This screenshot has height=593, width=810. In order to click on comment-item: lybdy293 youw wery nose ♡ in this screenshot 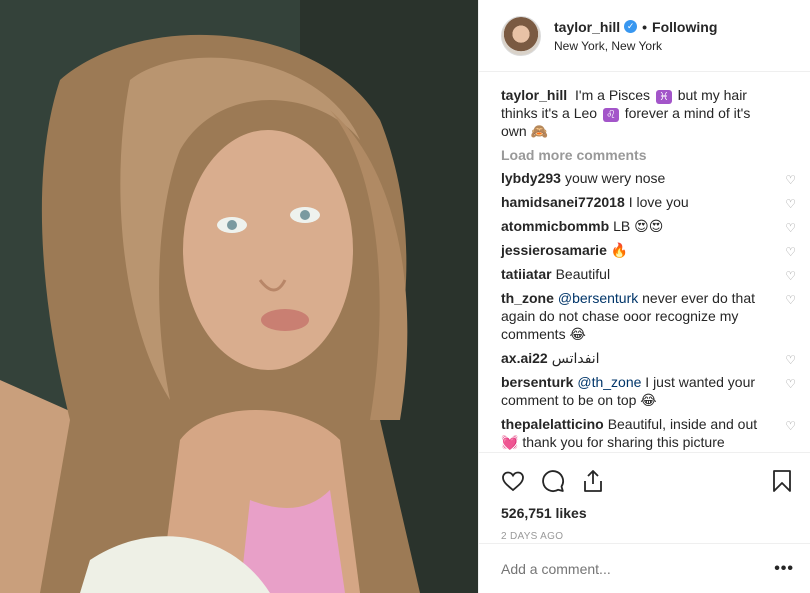, I will do `click(648, 178)`.